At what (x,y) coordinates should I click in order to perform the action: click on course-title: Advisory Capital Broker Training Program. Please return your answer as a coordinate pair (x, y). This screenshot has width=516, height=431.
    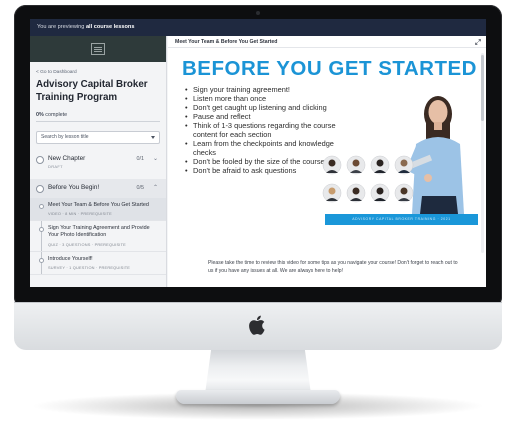
    Looking at the image, I should click on (92, 91).